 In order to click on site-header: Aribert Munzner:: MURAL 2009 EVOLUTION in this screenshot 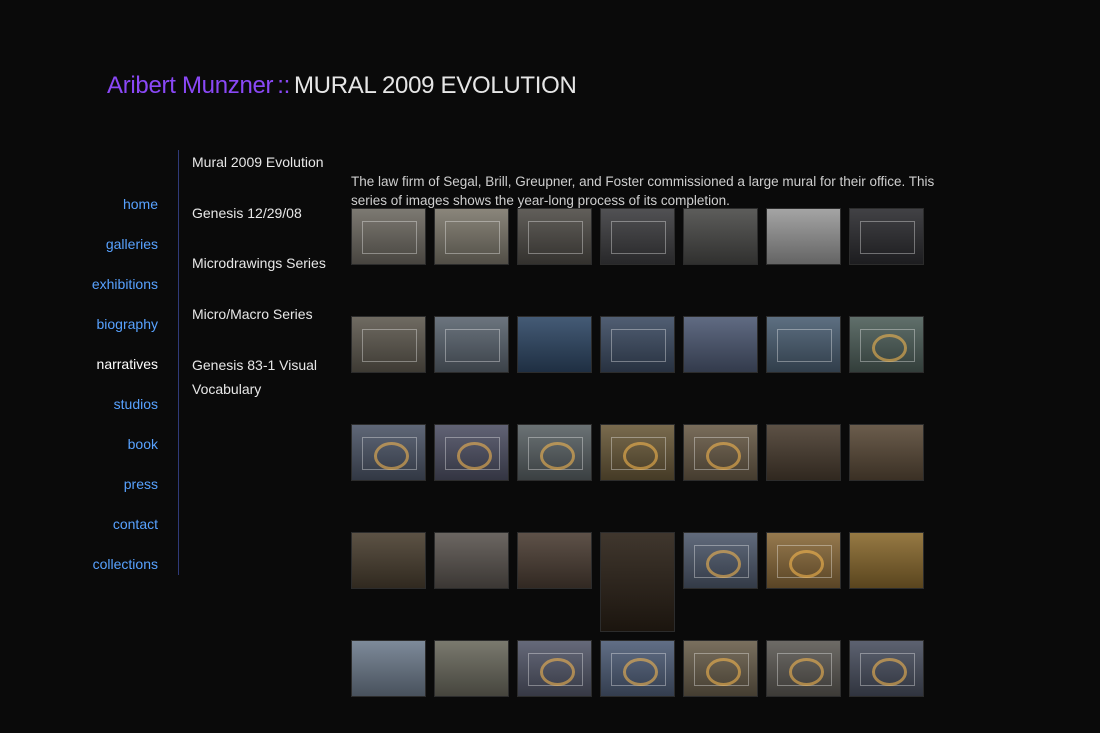, I will do `click(342, 86)`.